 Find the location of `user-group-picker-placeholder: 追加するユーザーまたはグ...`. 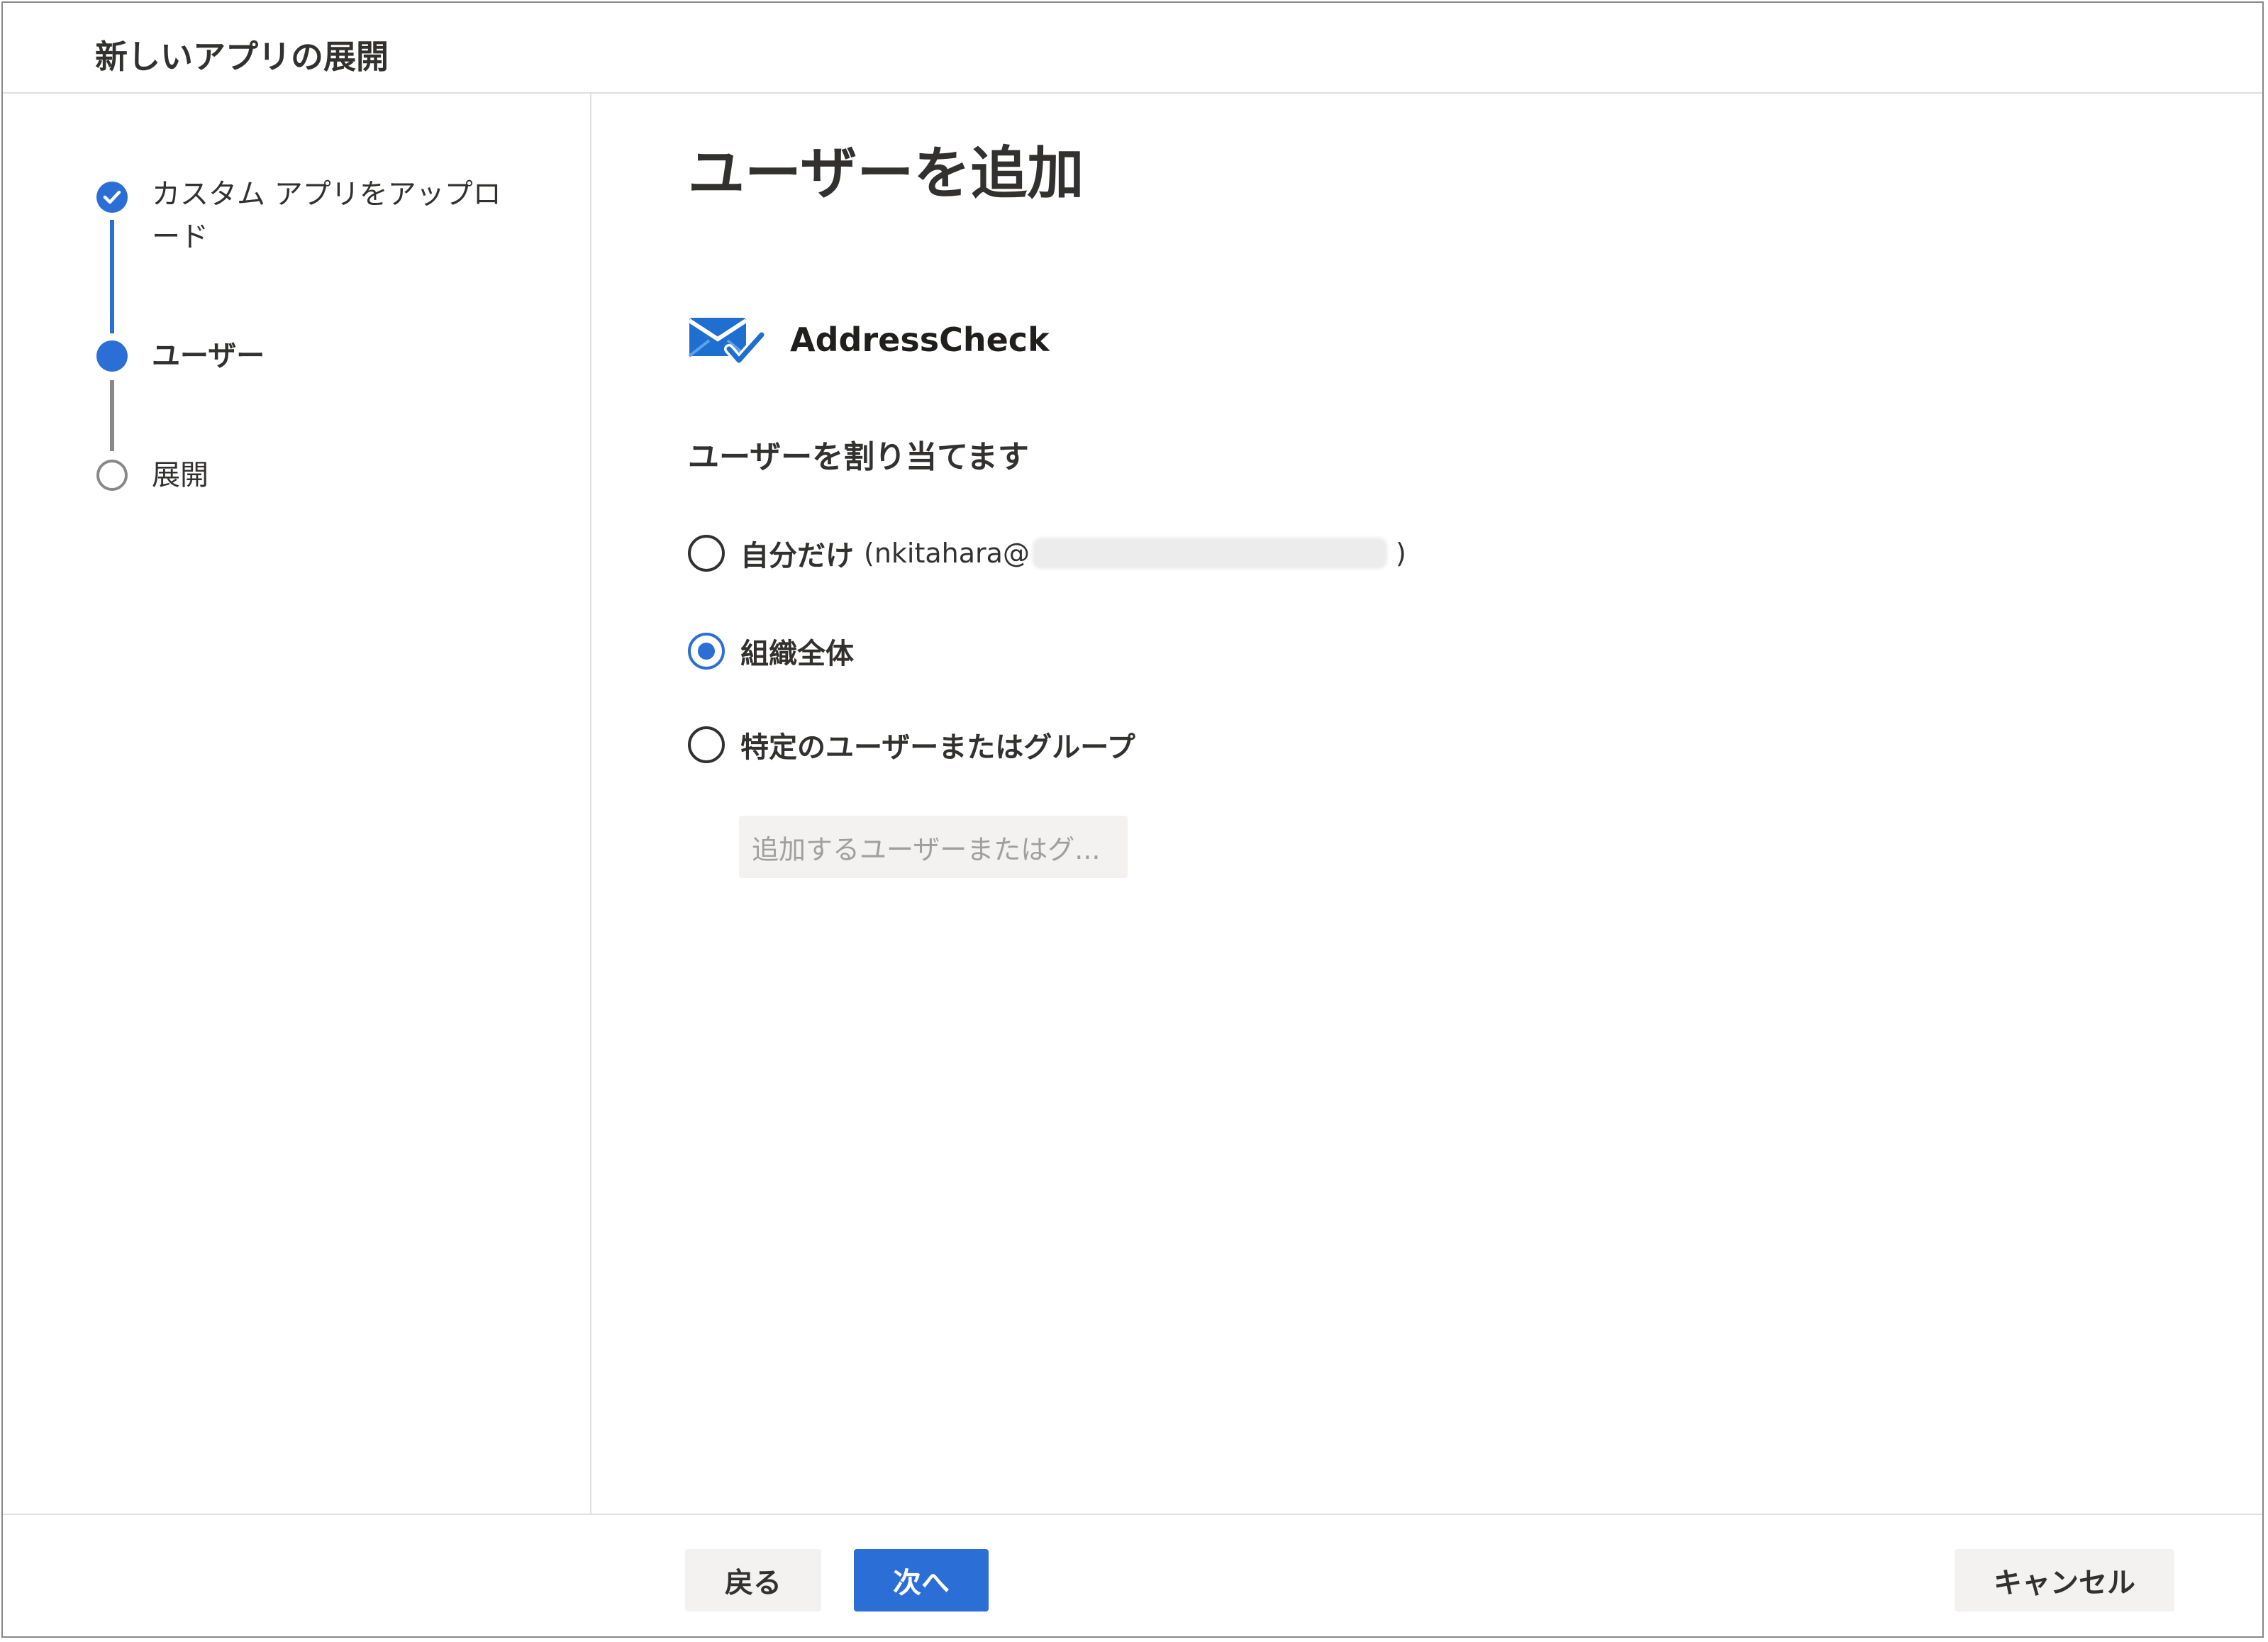

user-group-picker-placeholder: 追加するユーザーまたはグ... is located at coordinates (926, 849).